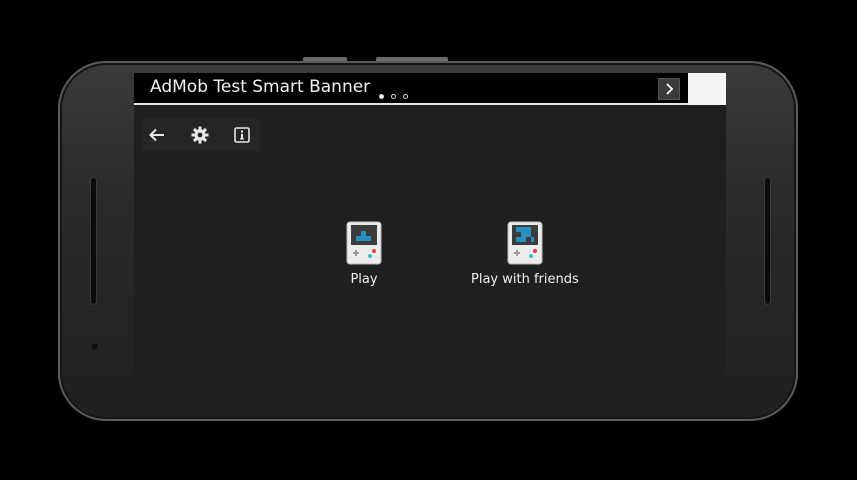  I want to click on ad-banner-pager, so click(393, 96).